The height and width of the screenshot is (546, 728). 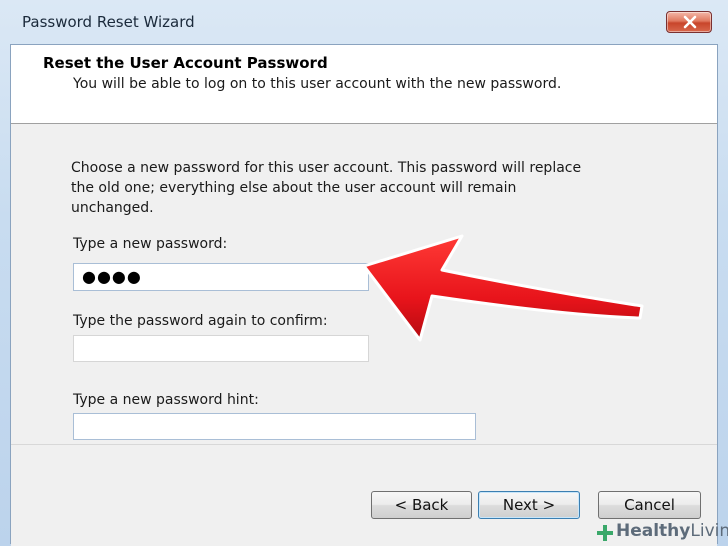 What do you see at coordinates (653, 531) in the screenshot?
I see `watermark-brand-bold: Healthy` at bounding box center [653, 531].